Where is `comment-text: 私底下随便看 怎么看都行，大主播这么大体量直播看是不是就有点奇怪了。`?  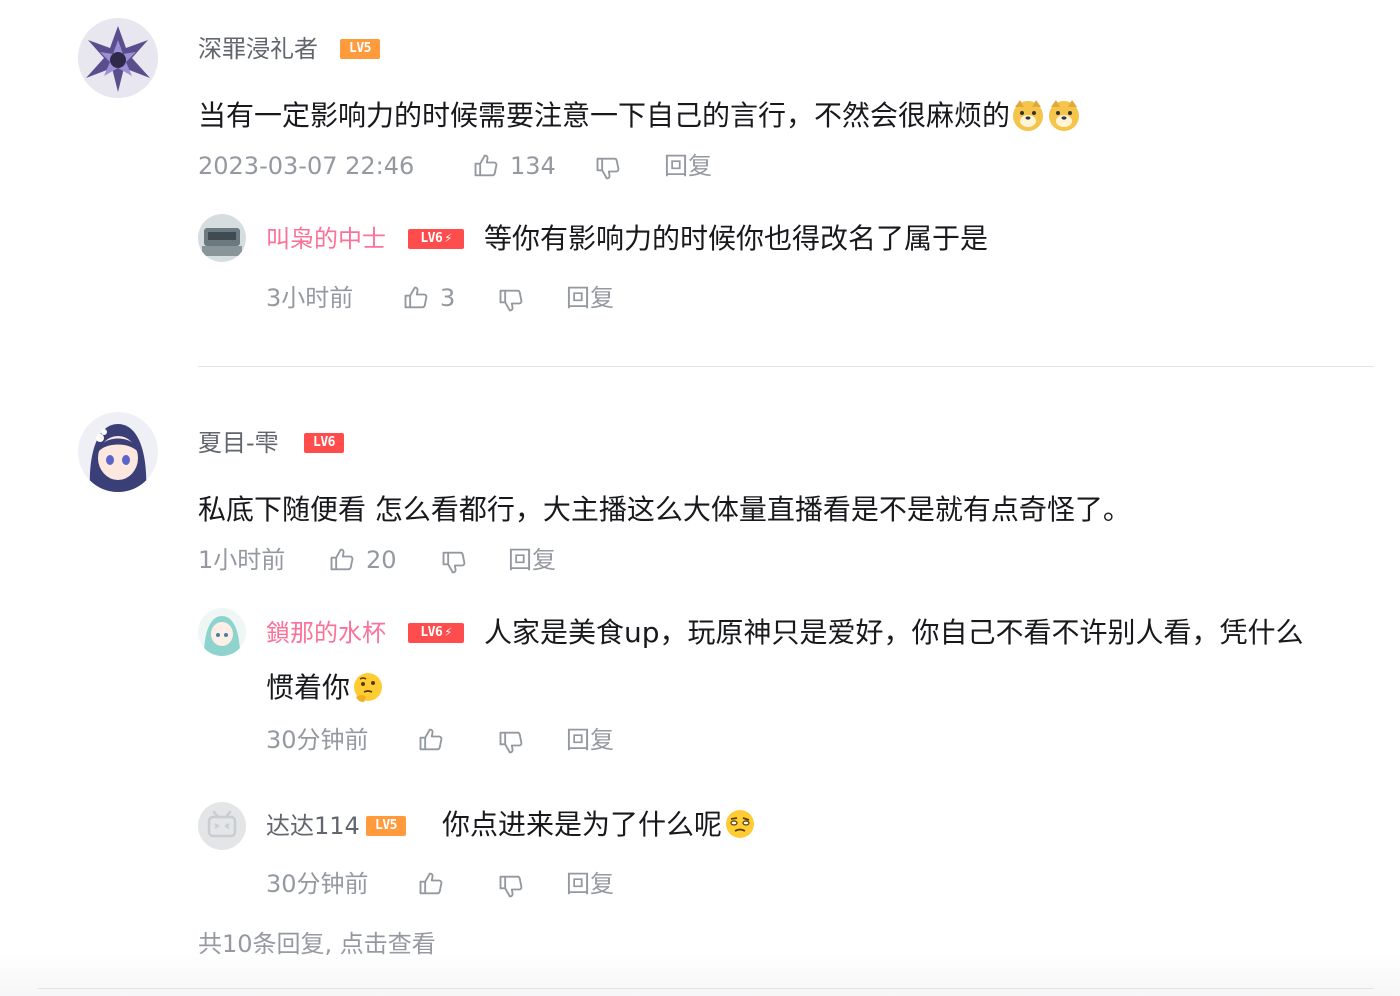
comment-text: 私底下随便看 怎么看都行，大主播这么大体量直播看是不是就有点奇怪了。 is located at coordinates (664, 509).